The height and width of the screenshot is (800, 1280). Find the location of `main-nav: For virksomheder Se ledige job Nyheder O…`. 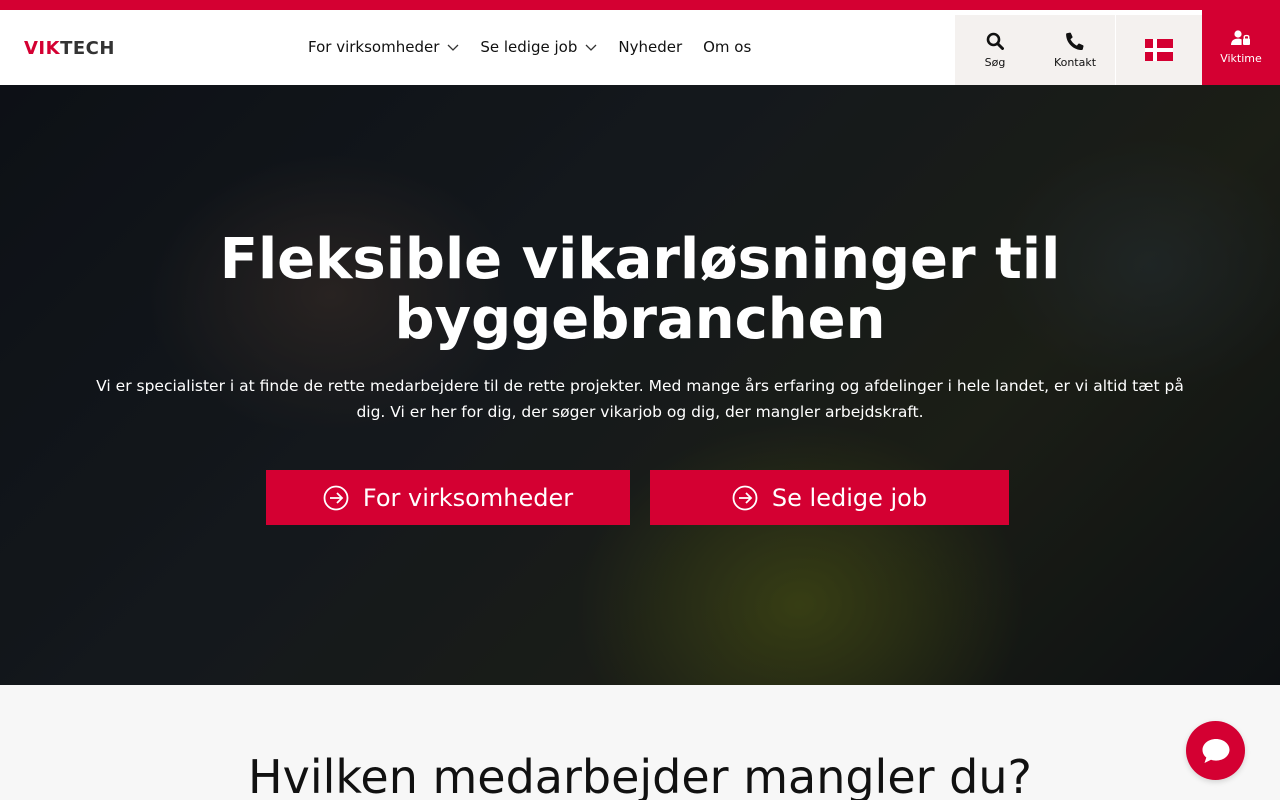

main-nav: For virksomheder Se ledige job Nyheder O… is located at coordinates (540, 47).